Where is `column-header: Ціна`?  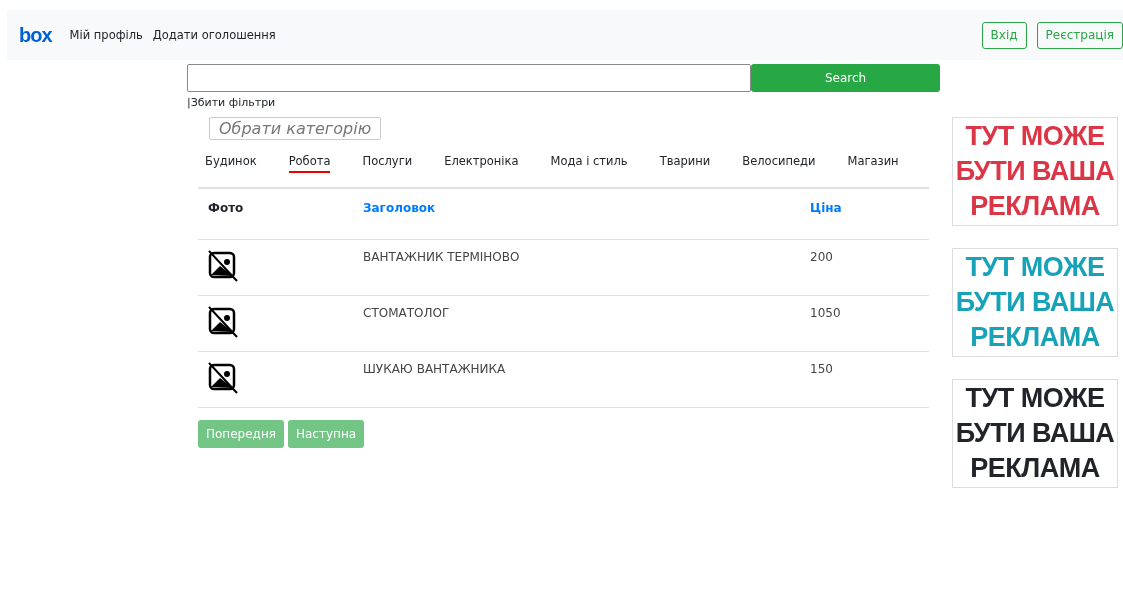 column-header: Ціна is located at coordinates (864, 214).